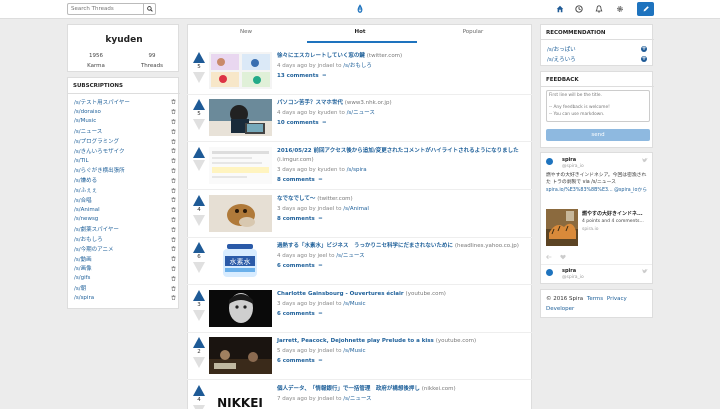  Describe the element at coordinates (569, 271) in the screenshot. I see `tweet-author: spira` at that location.